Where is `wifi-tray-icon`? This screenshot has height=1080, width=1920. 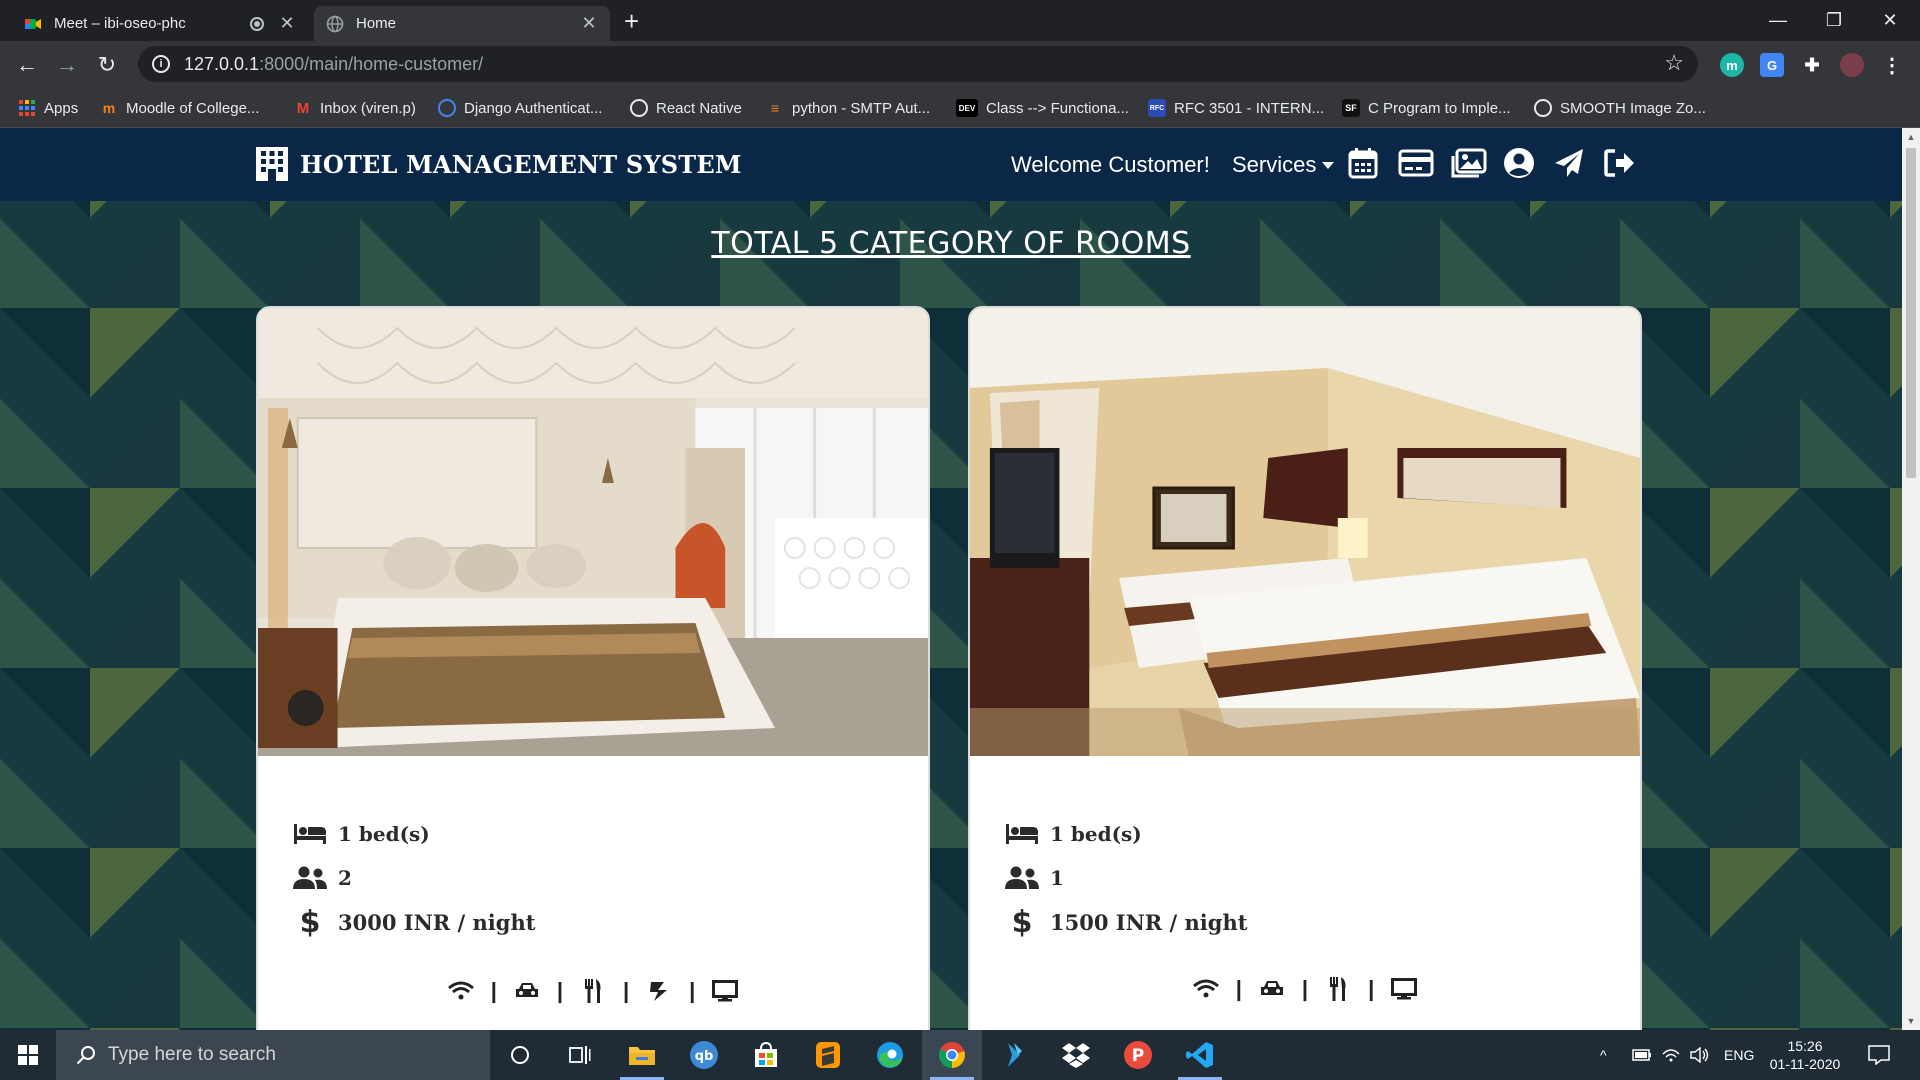 wifi-tray-icon is located at coordinates (1671, 1055).